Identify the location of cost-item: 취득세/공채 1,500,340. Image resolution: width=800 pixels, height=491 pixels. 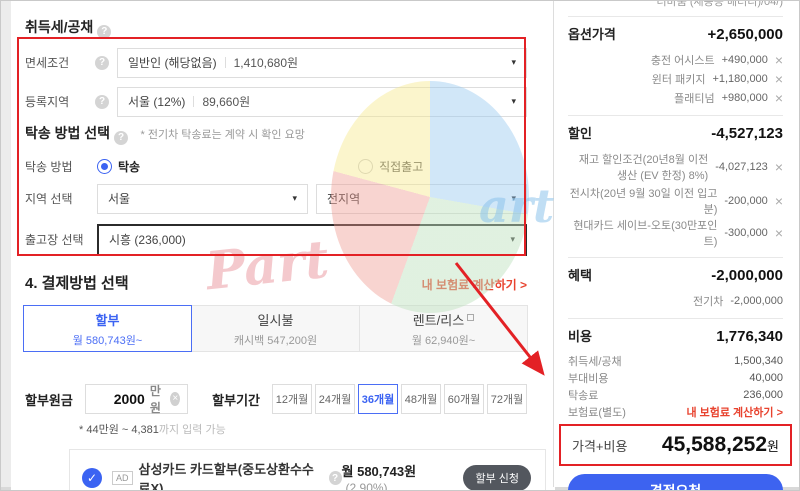
(675, 360).